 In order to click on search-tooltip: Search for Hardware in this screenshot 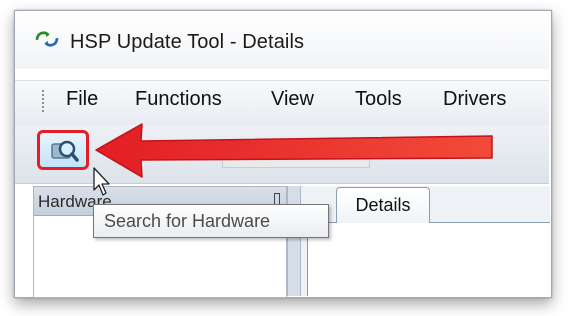, I will do `click(211, 221)`.